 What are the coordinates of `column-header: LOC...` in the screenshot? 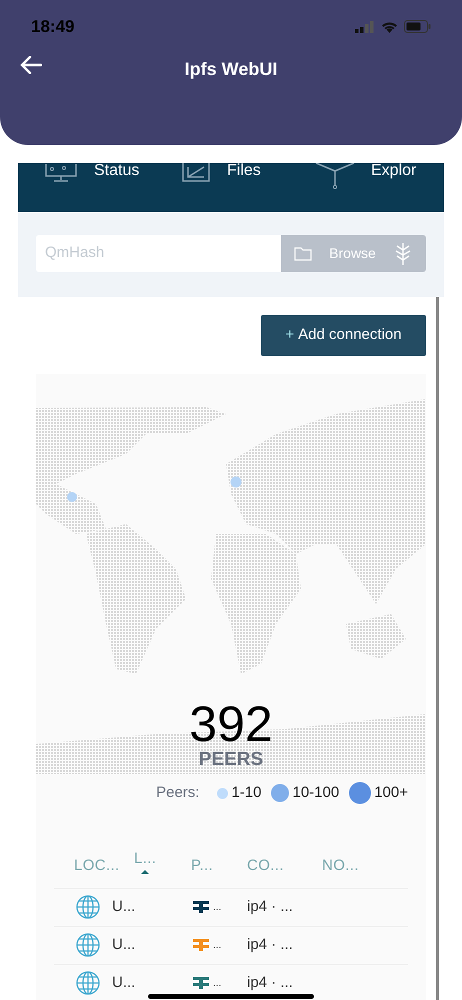 It's located at (97, 866).